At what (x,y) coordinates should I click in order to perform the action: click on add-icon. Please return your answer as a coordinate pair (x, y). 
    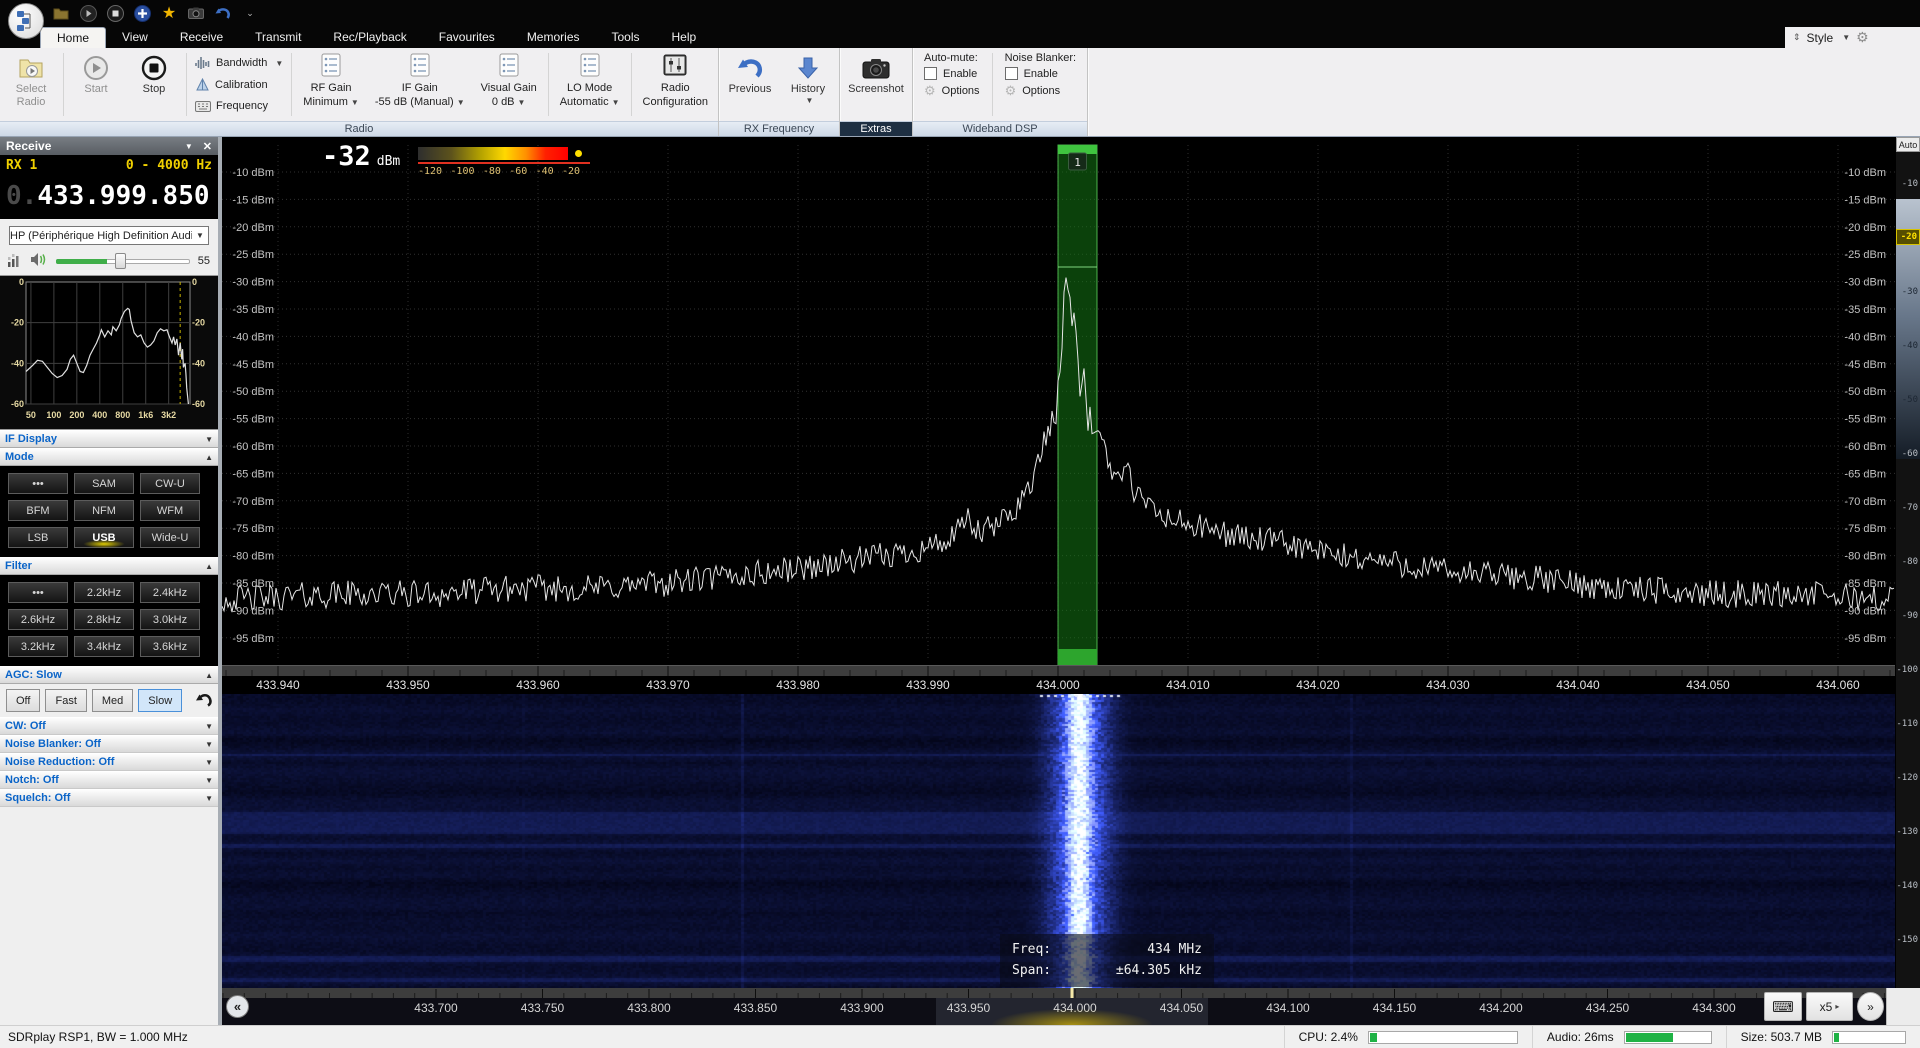
    Looking at the image, I should click on (142, 13).